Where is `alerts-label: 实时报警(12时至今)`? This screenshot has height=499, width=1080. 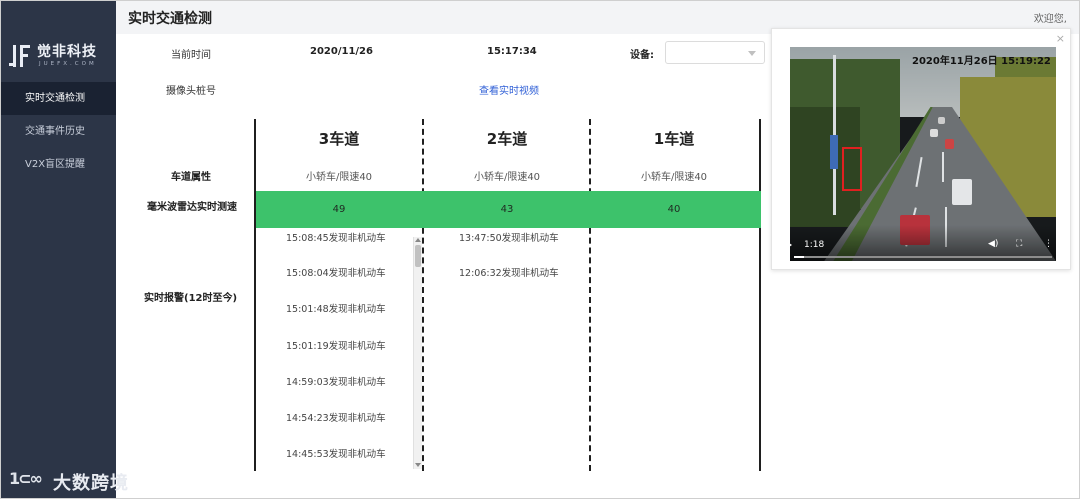 alerts-label: 实时报警(12时至今) is located at coordinates (191, 298).